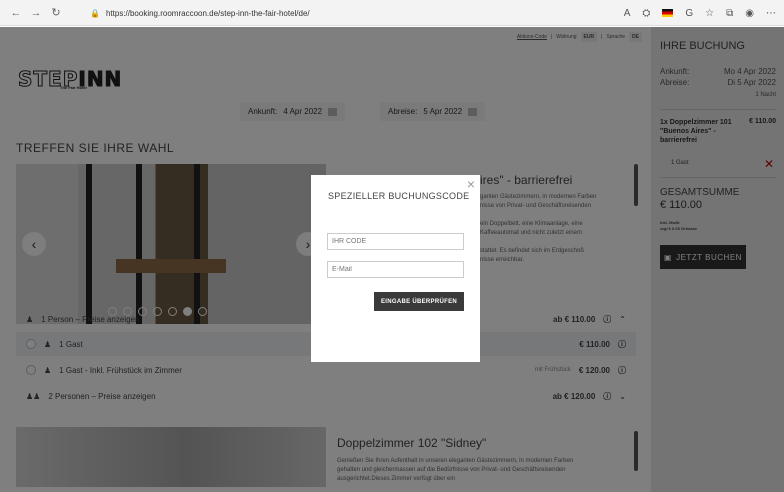 This screenshot has width=784, height=492. What do you see at coordinates (749, 13) in the screenshot?
I see `profile-icon: ◉` at bounding box center [749, 13].